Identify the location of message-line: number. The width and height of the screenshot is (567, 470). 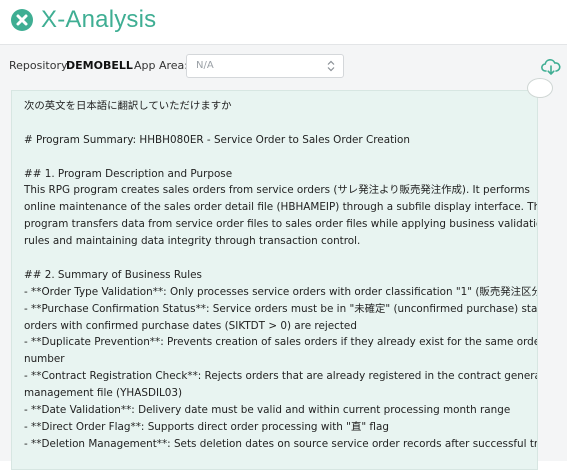
(44, 359).